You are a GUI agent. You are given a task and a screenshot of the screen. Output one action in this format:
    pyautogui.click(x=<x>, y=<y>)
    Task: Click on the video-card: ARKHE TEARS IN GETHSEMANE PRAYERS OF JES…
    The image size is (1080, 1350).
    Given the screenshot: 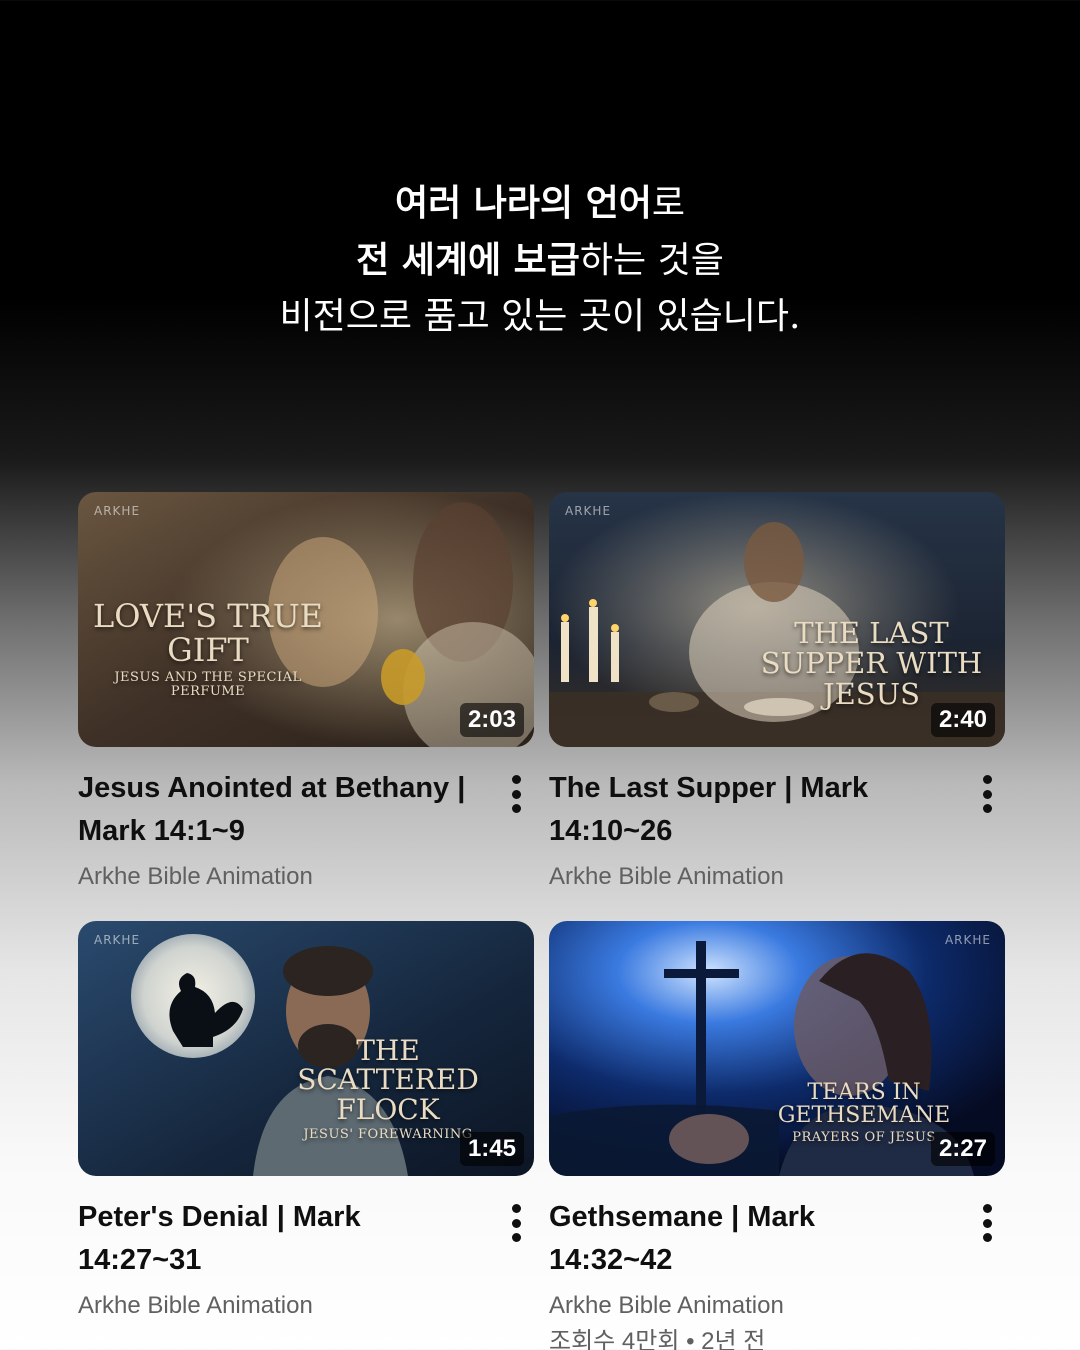 What is the action you would take?
    pyautogui.click(x=777, y=1135)
    